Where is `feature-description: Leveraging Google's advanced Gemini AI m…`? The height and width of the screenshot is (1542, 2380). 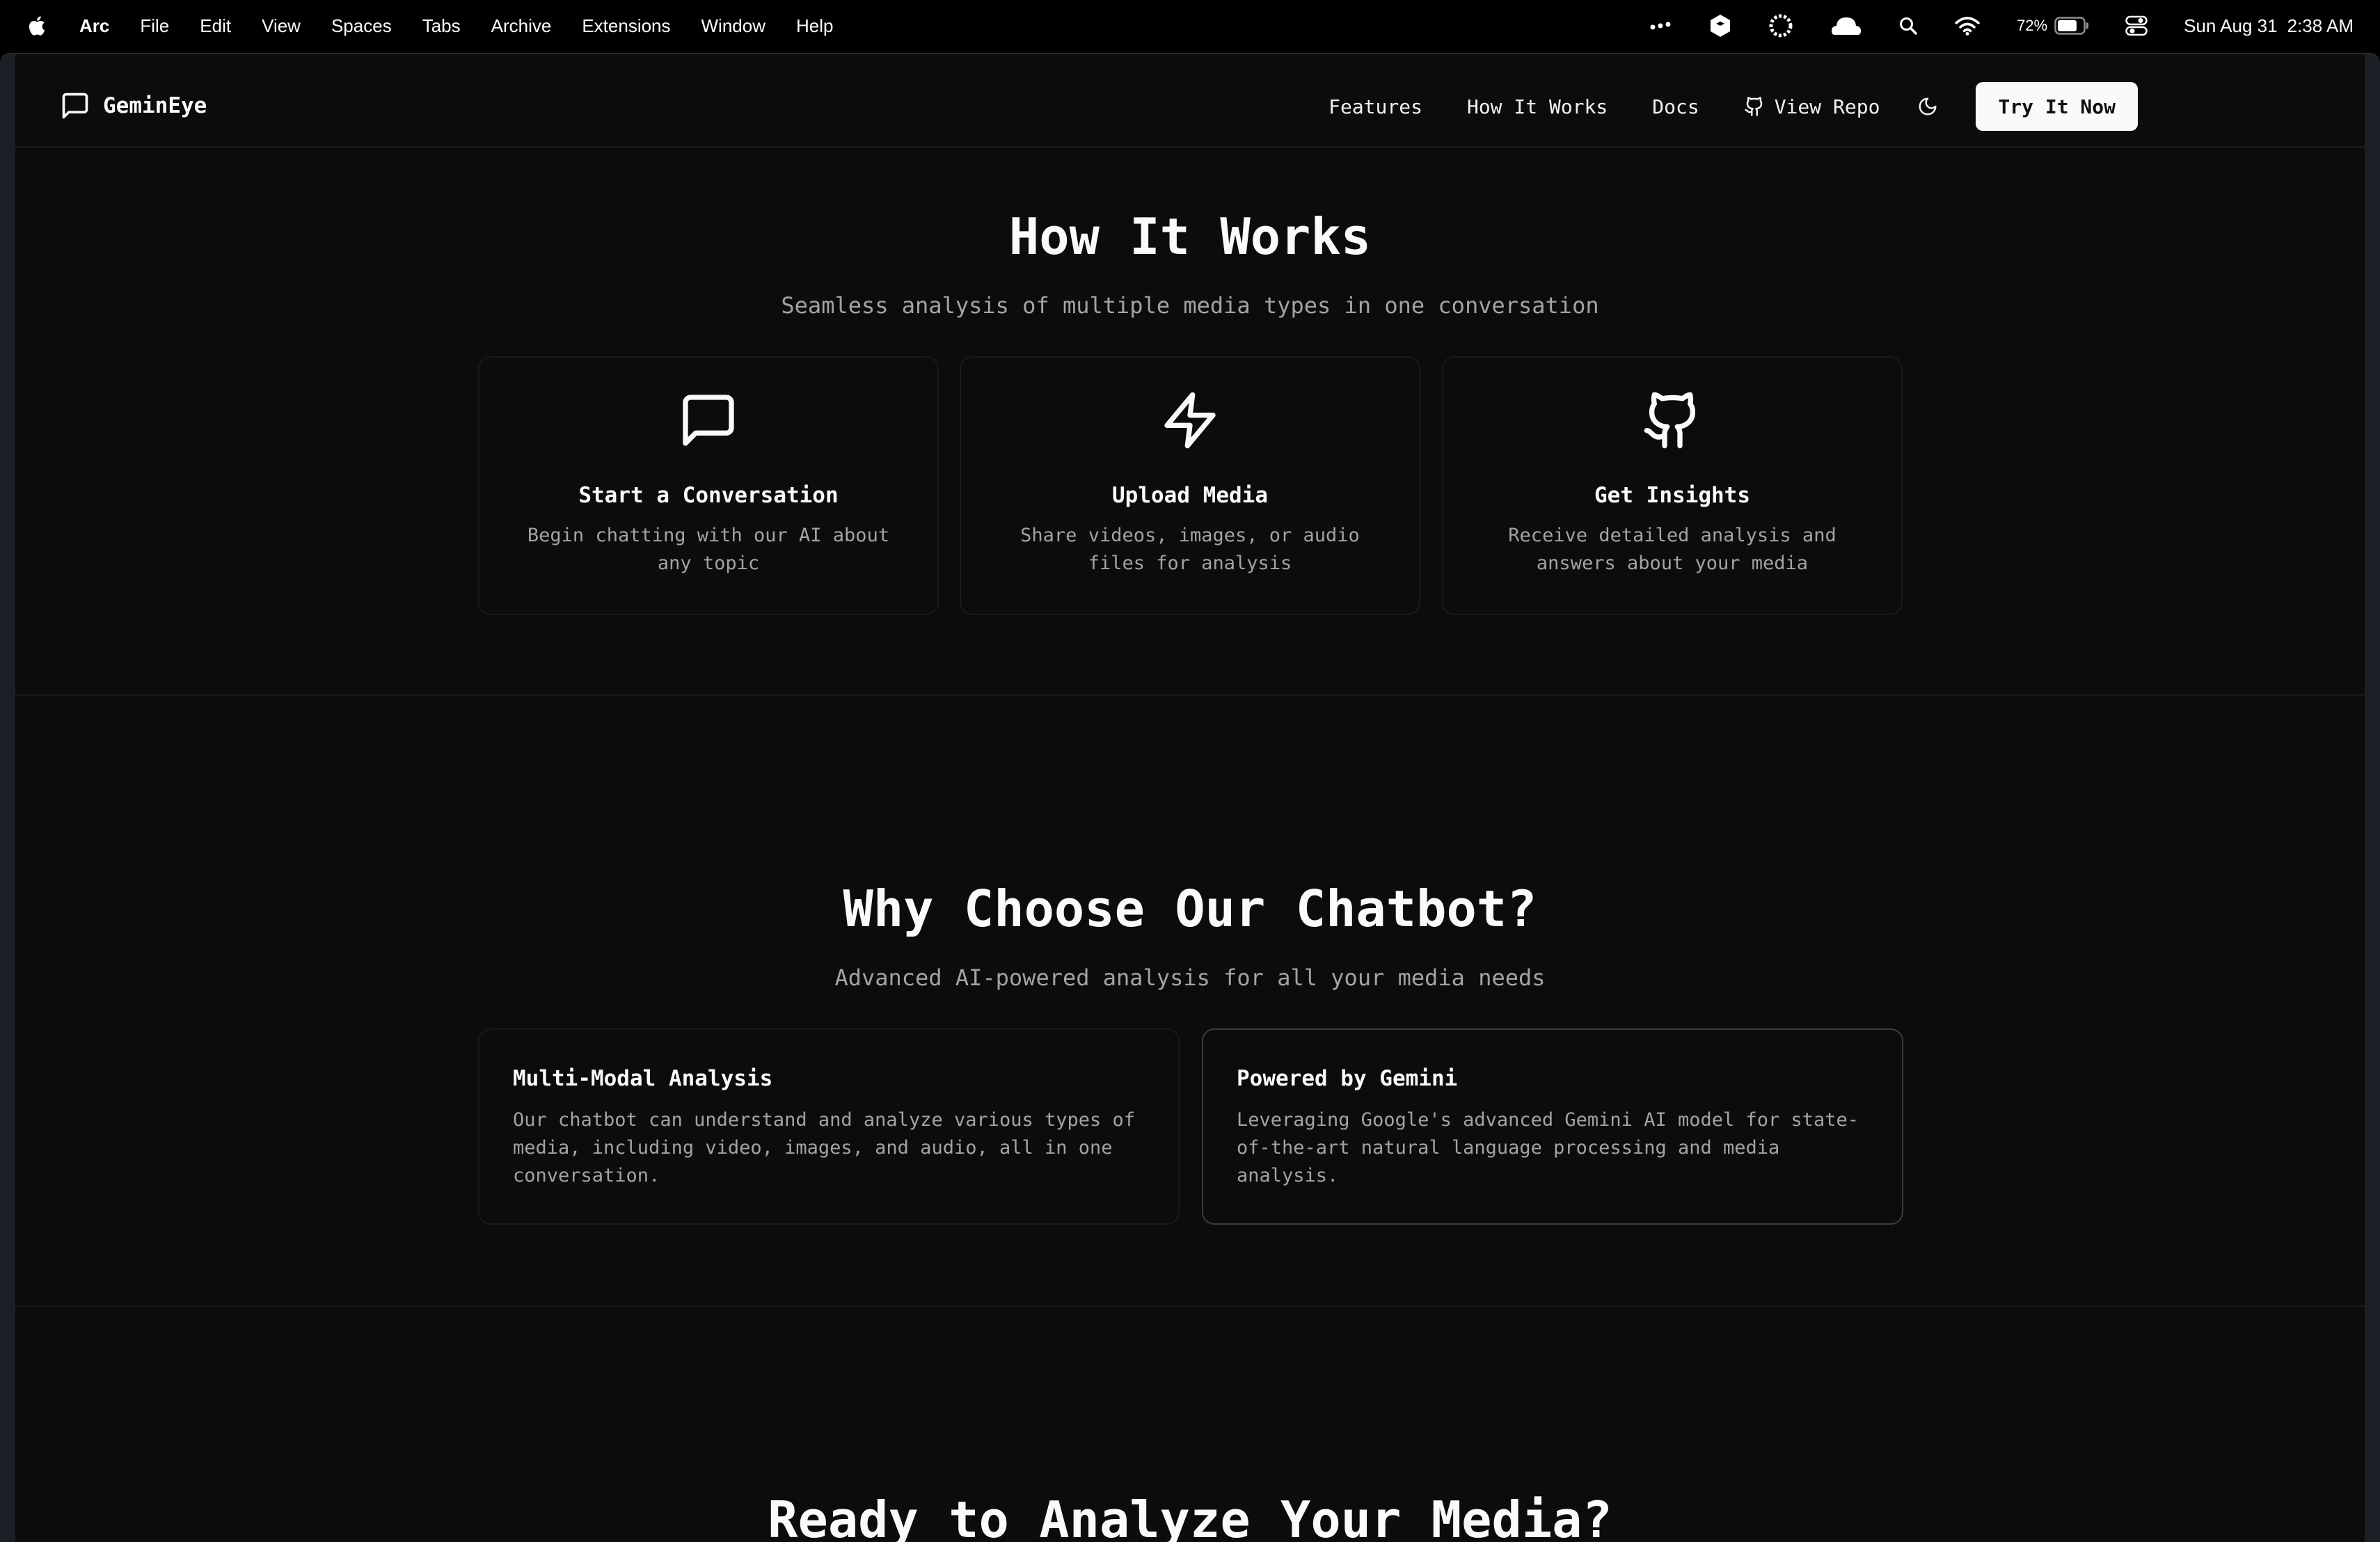
feature-description: Leveraging Google's advanced Gemini AI m… is located at coordinates (1548, 1147).